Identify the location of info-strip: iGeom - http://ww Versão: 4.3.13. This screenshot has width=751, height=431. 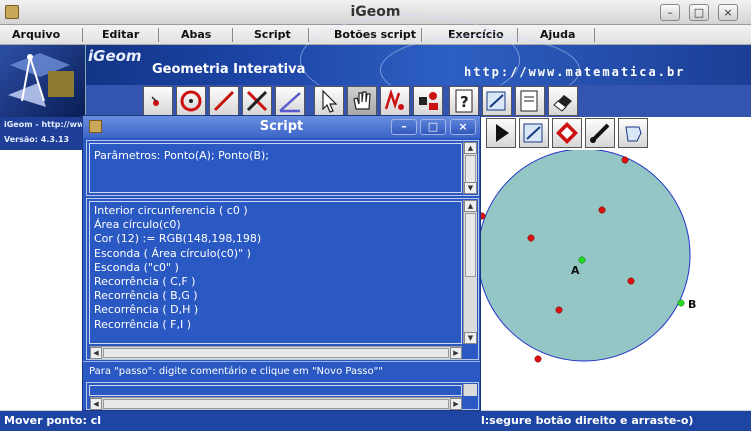
(43, 133).